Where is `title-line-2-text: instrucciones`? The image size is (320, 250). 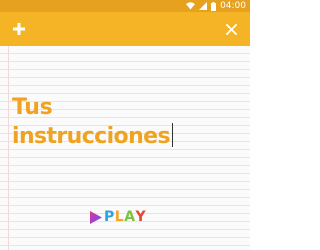 title-line-2-text: instrucciones is located at coordinates (91, 136).